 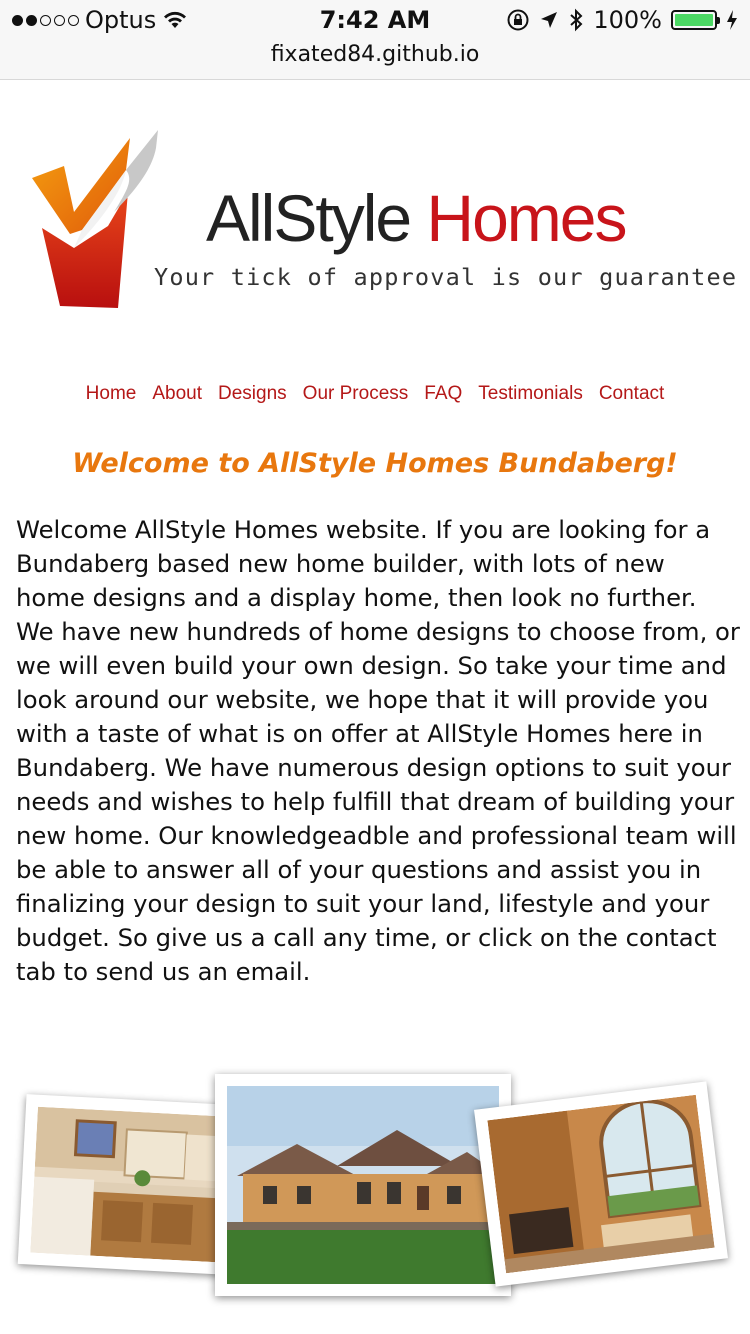 What do you see at coordinates (627, 20) in the screenshot?
I see `battery-percentage: 100%` at bounding box center [627, 20].